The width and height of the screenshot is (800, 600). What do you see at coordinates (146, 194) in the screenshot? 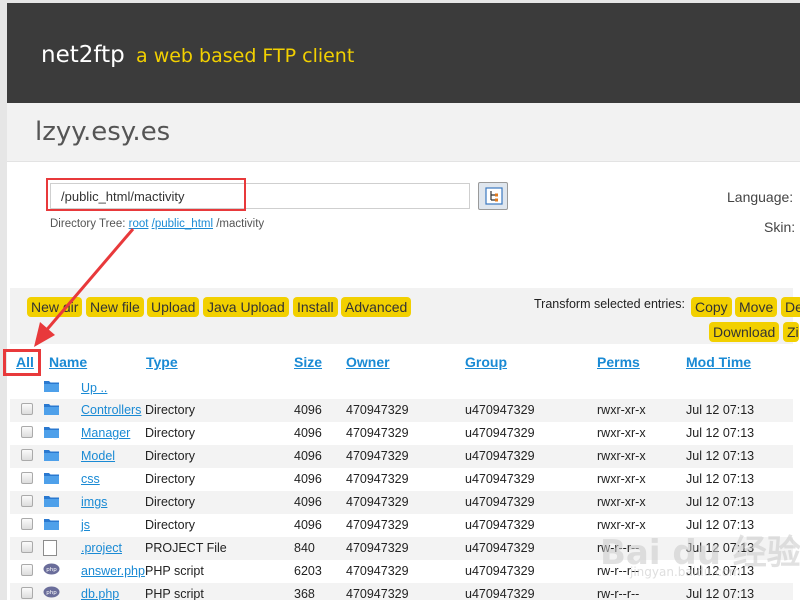
I see `highlight-directory-box` at bounding box center [146, 194].